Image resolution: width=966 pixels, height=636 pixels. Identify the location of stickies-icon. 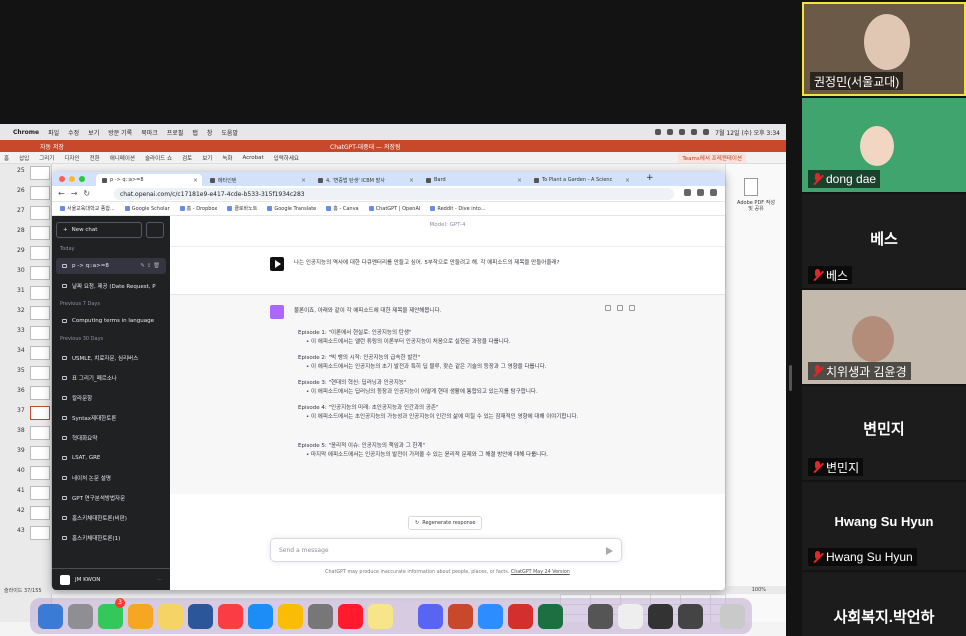
(380, 616).